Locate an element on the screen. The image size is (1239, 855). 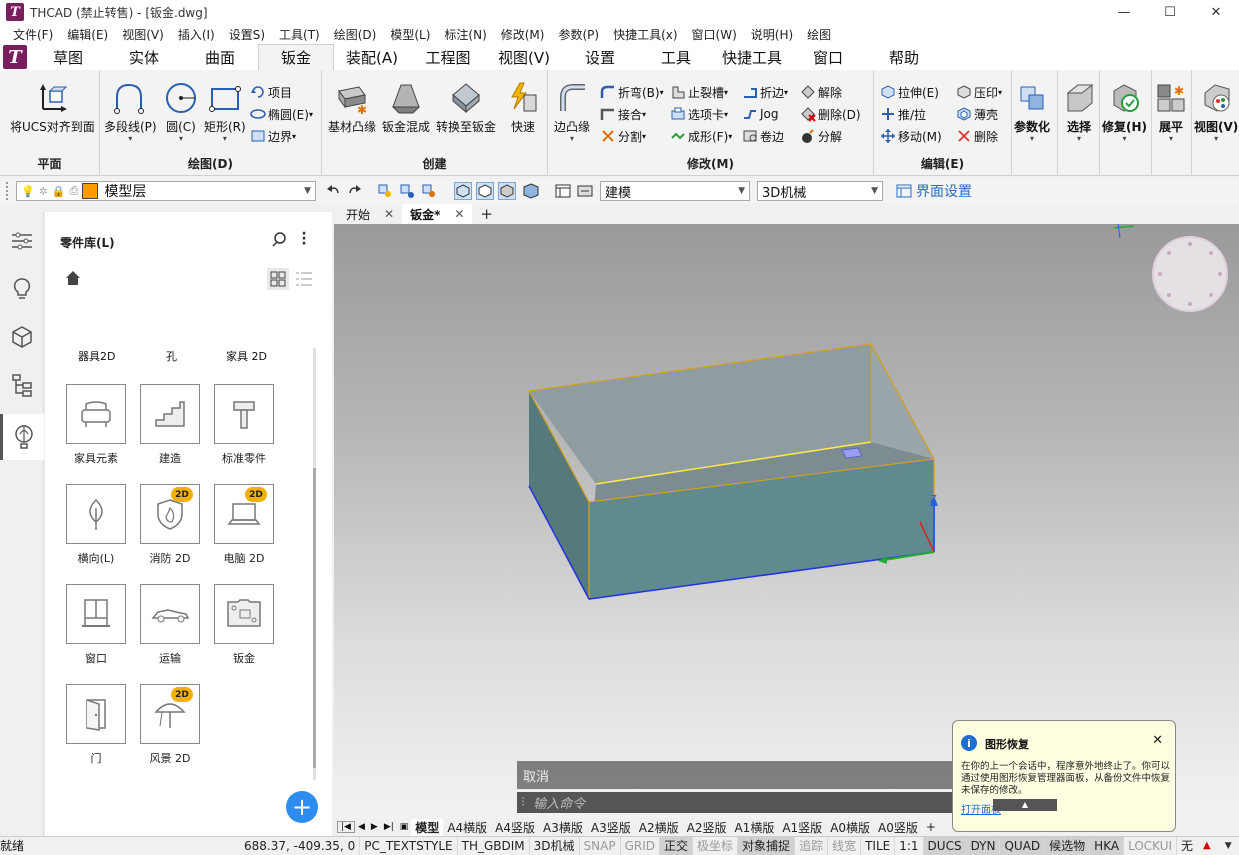
workspace-dropdown: 建模 ▼ is located at coordinates (675, 191).